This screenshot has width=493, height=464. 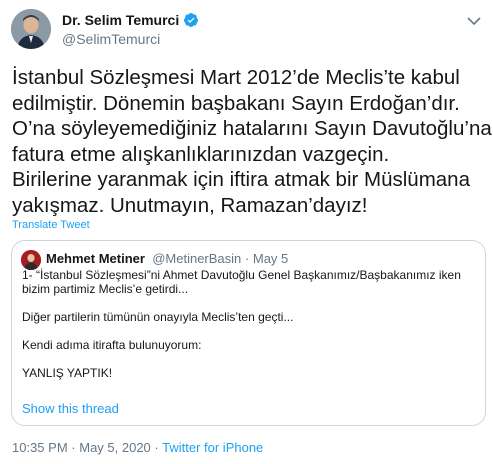 What do you see at coordinates (115, 447) in the screenshot?
I see `tweet-date: May 5, 2020` at bounding box center [115, 447].